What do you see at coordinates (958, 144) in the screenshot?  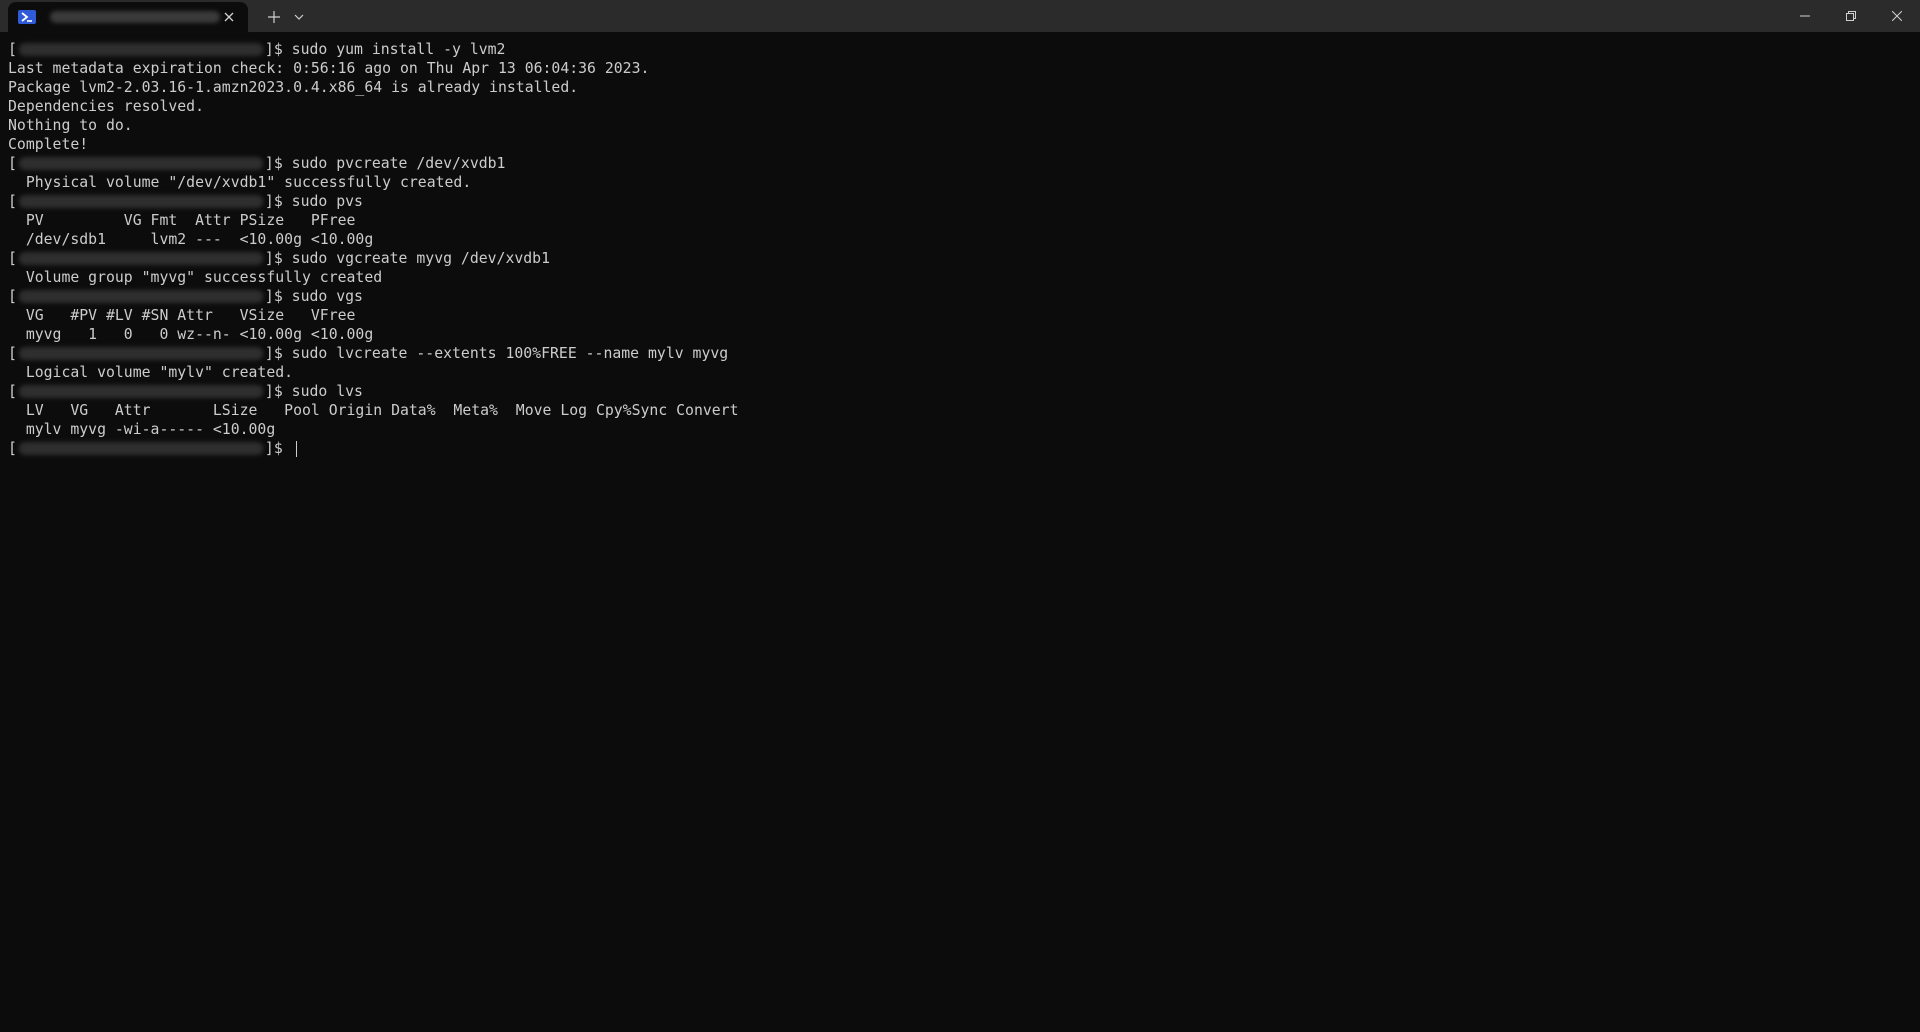 I see `output-line: Complete!` at bounding box center [958, 144].